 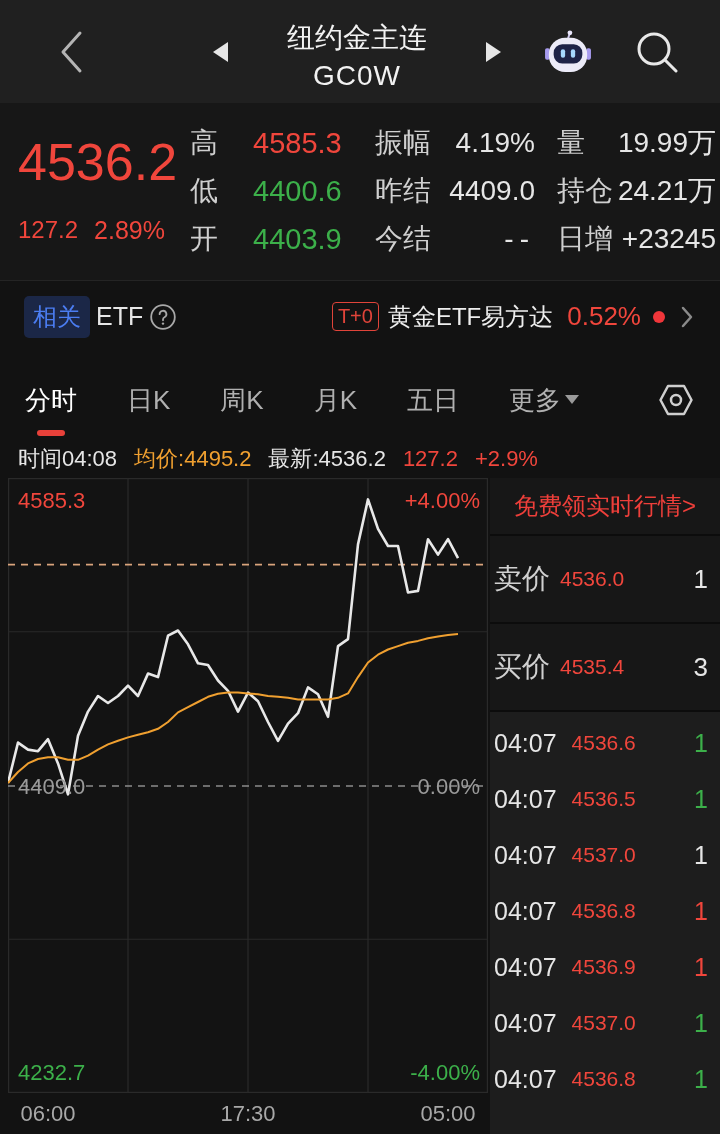 I want to click on price-axis-label: 4585.3, so click(x=52, y=501).